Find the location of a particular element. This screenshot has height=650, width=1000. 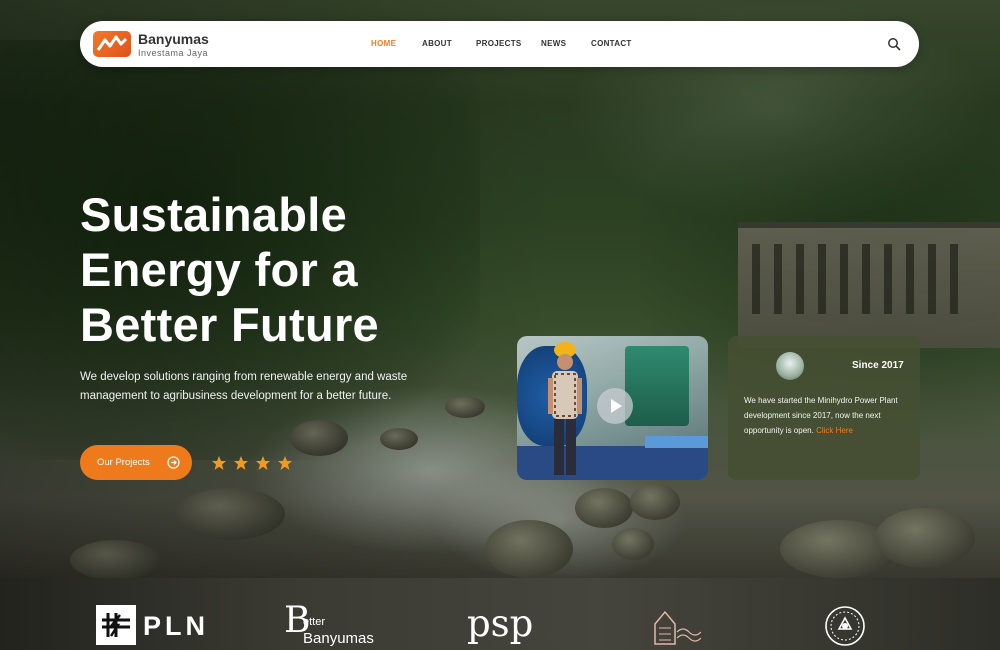

play-icon is located at coordinates (616, 406).